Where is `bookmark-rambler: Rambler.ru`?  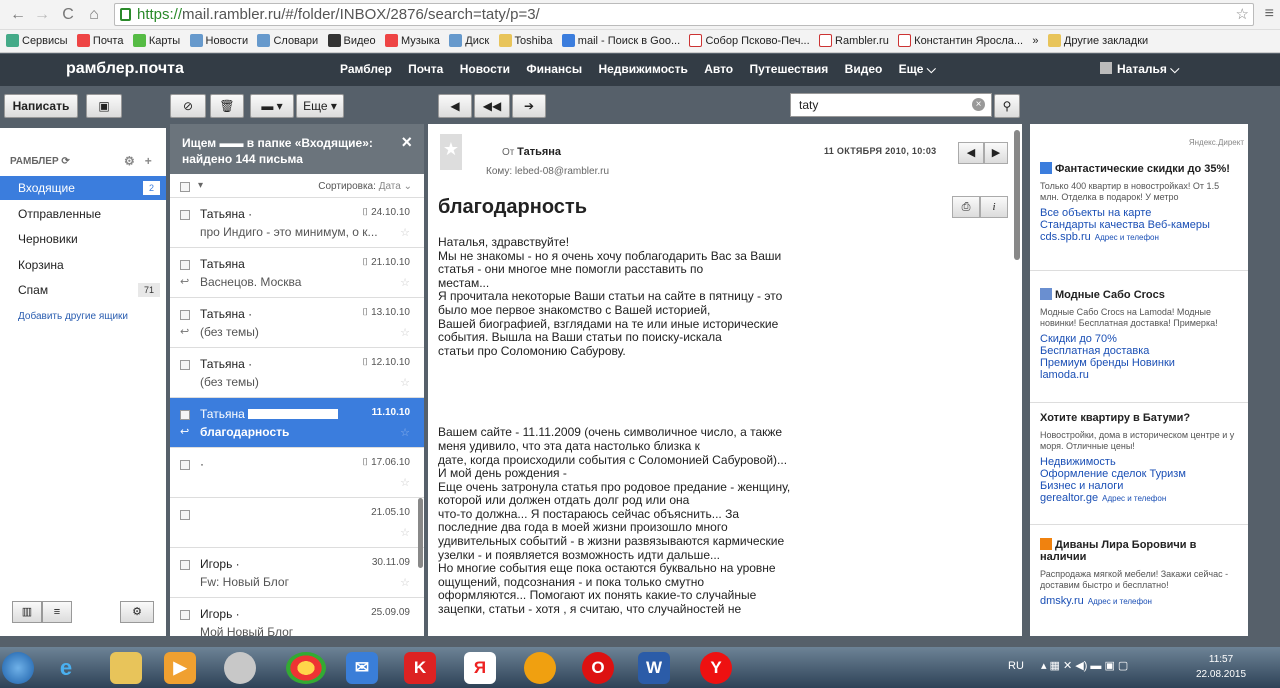
bookmark-rambler: Rambler.ru is located at coordinates (854, 41).